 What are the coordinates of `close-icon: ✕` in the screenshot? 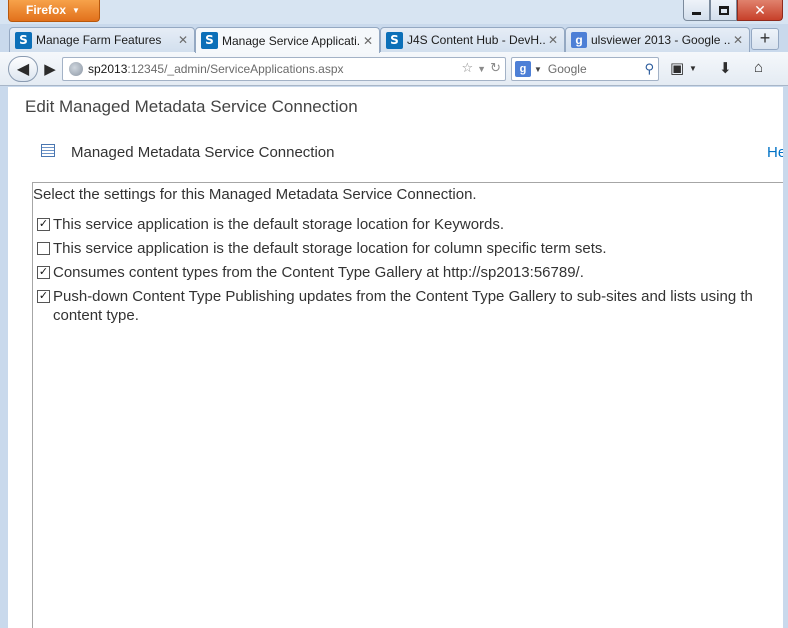 It's located at (760, 9).